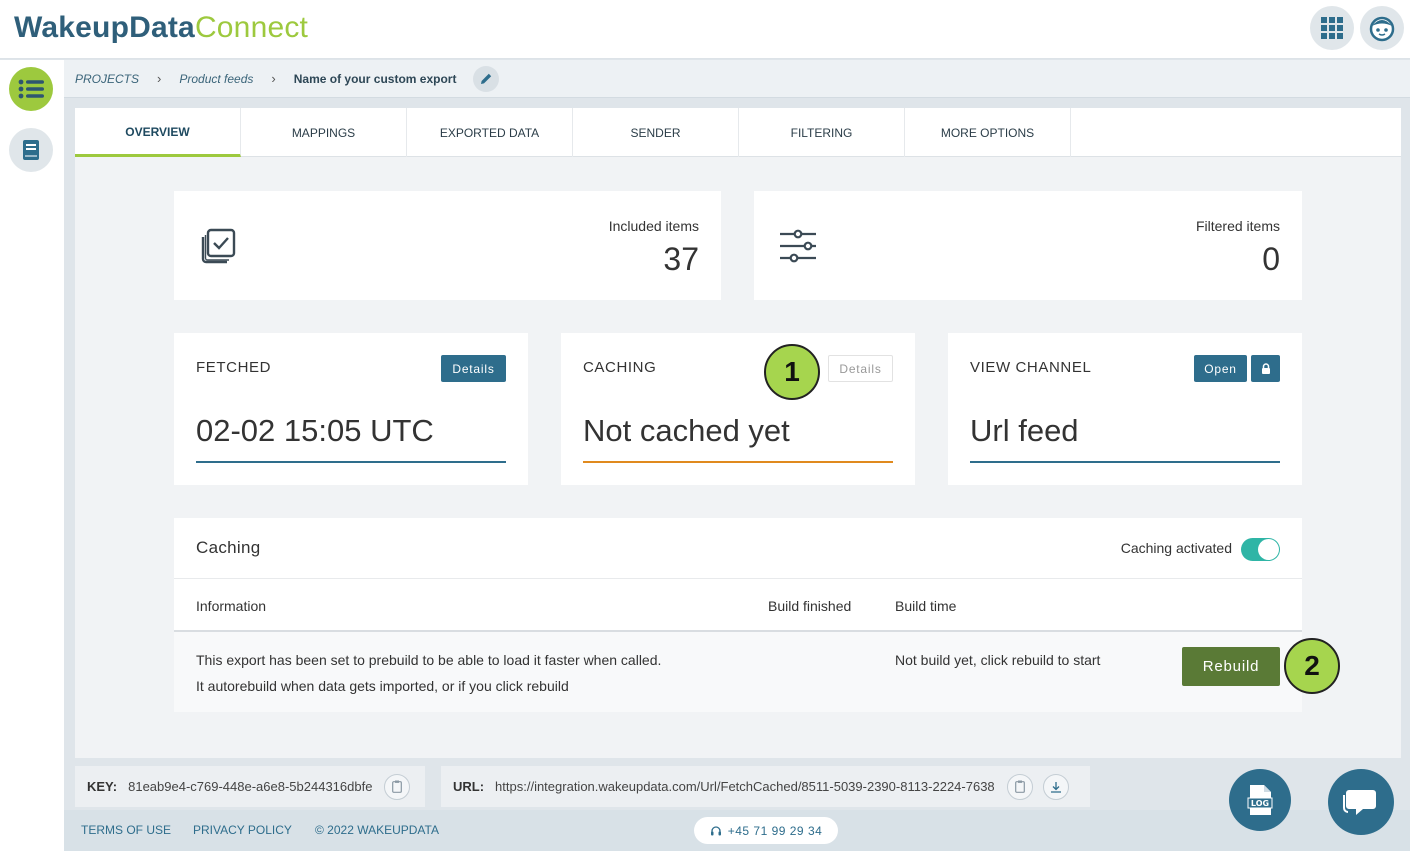 This screenshot has width=1410, height=851. I want to click on avatar-face-icon, so click(1382, 29).